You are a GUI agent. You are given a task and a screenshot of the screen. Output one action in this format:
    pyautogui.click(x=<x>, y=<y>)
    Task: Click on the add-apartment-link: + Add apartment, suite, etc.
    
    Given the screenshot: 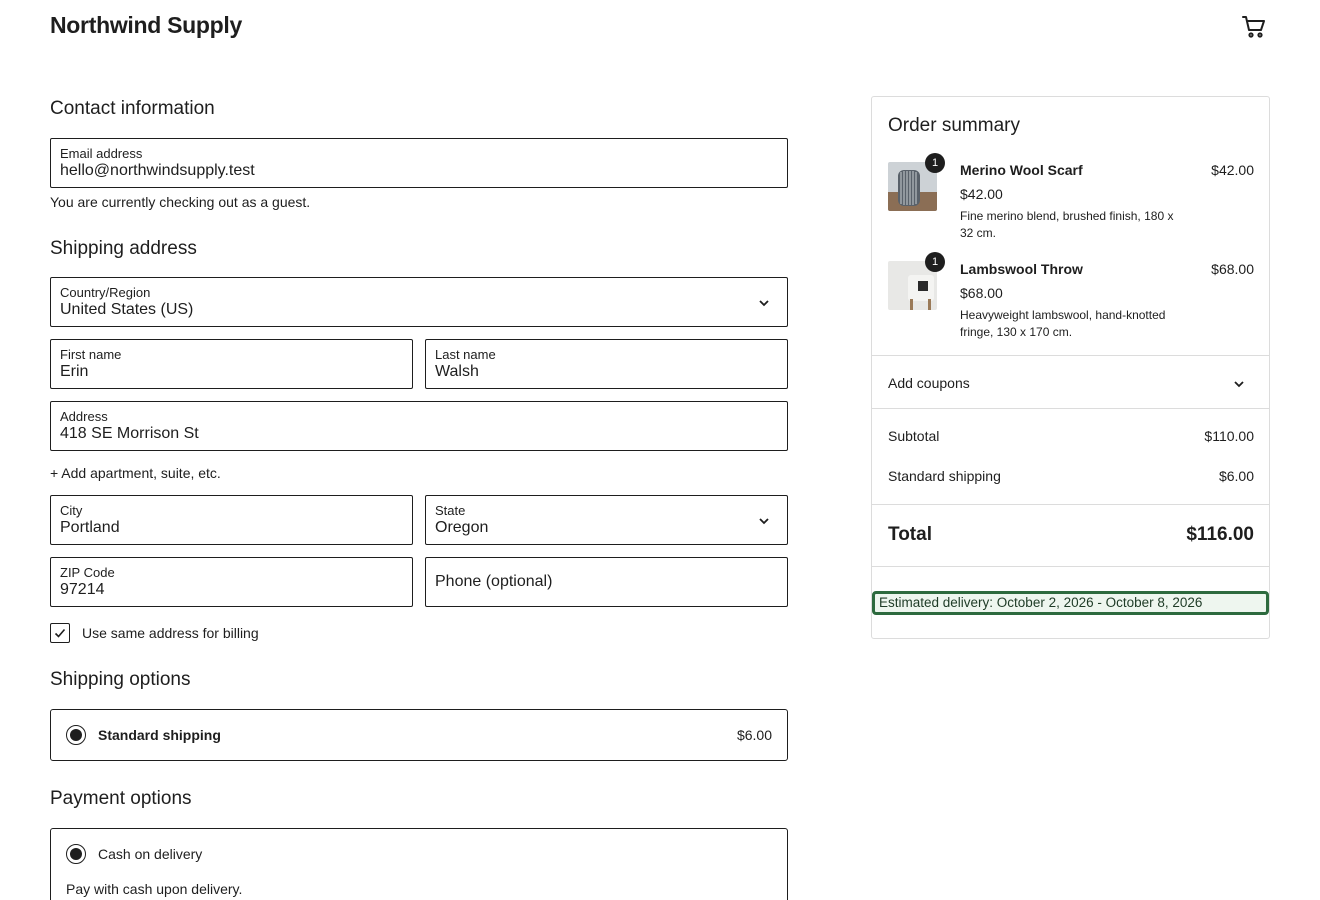 What is the action you would take?
    pyautogui.click(x=419, y=473)
    